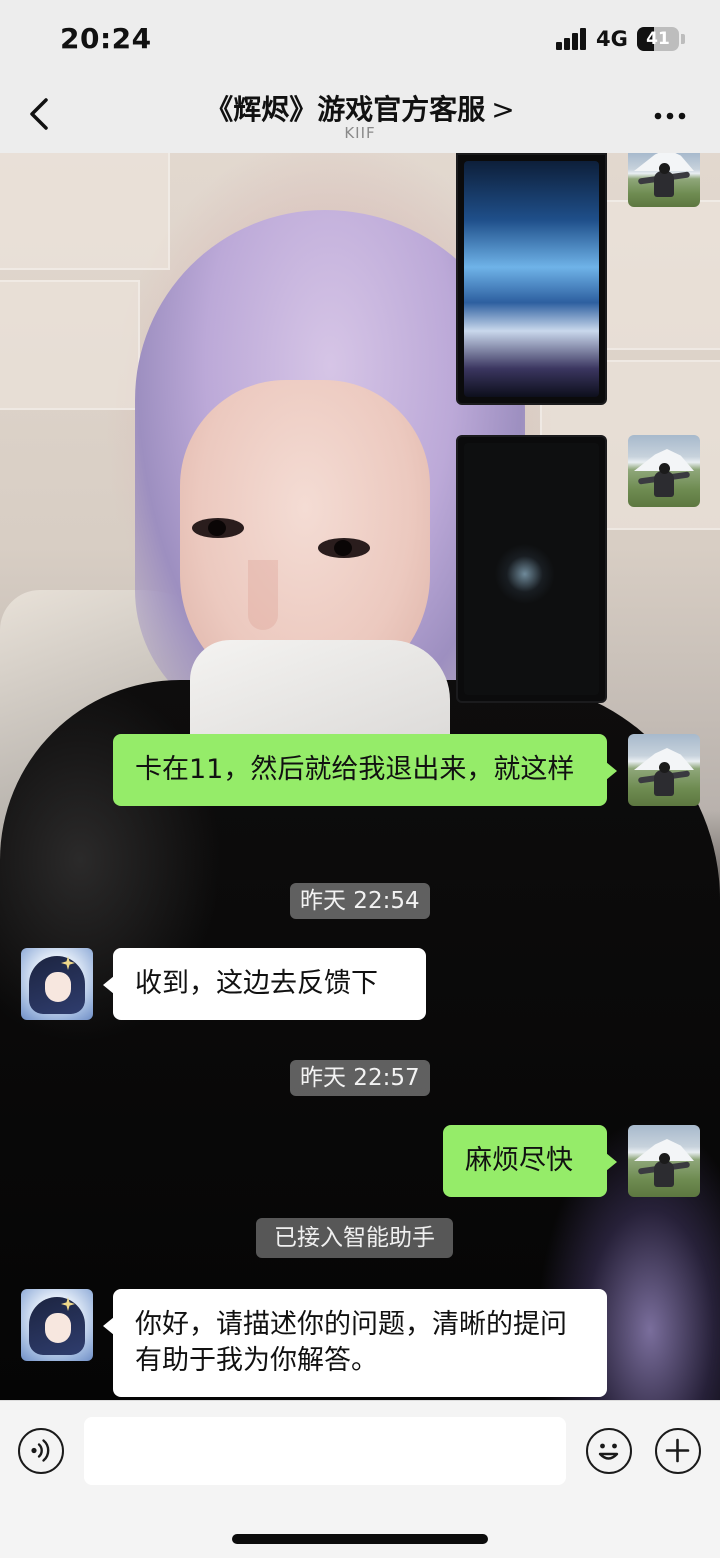 The image size is (720, 1558). What do you see at coordinates (360, 133) in the screenshot?
I see `chat-subtitle: KIIF` at bounding box center [360, 133].